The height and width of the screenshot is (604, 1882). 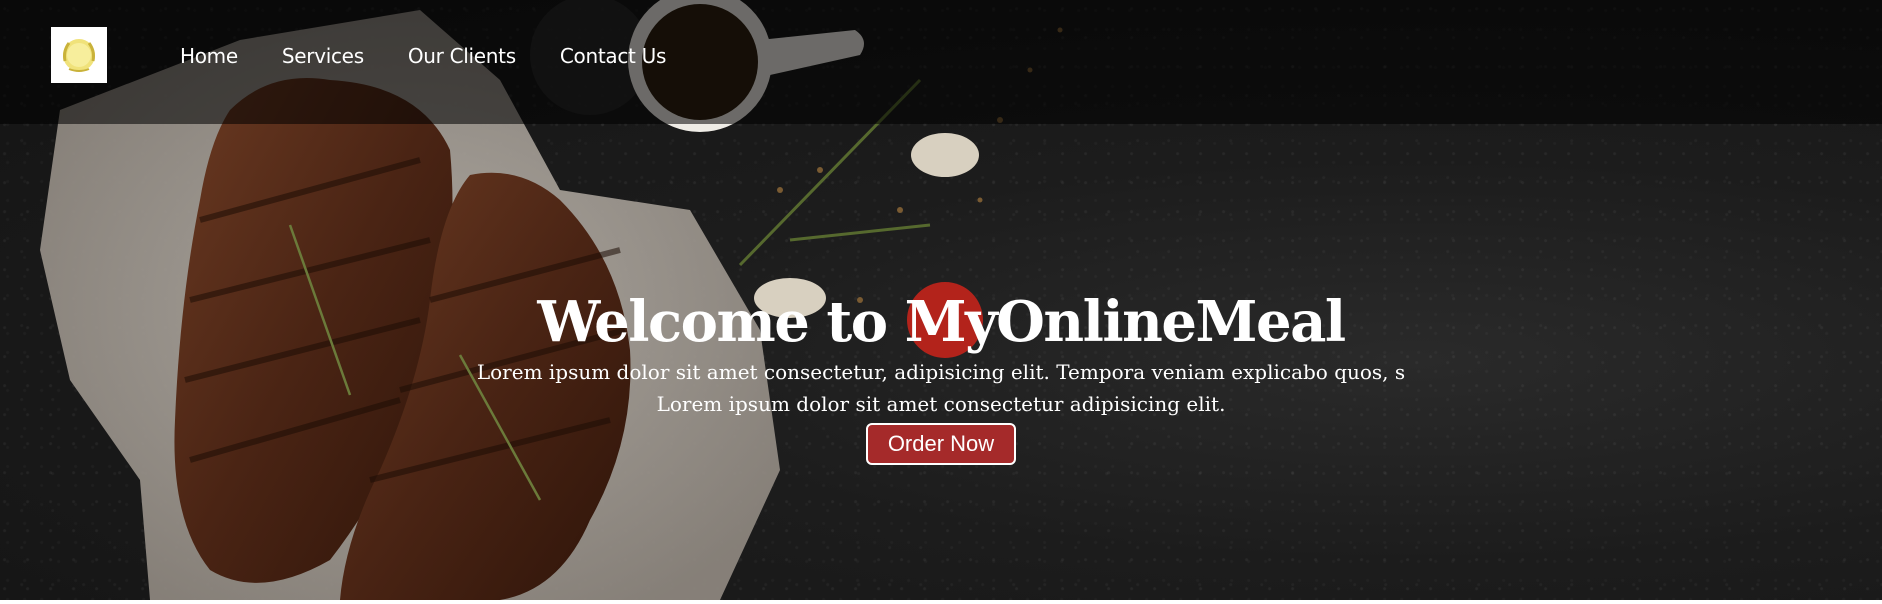 I want to click on hero-title: Welcome to MyOnlineMeal, so click(x=941, y=322).